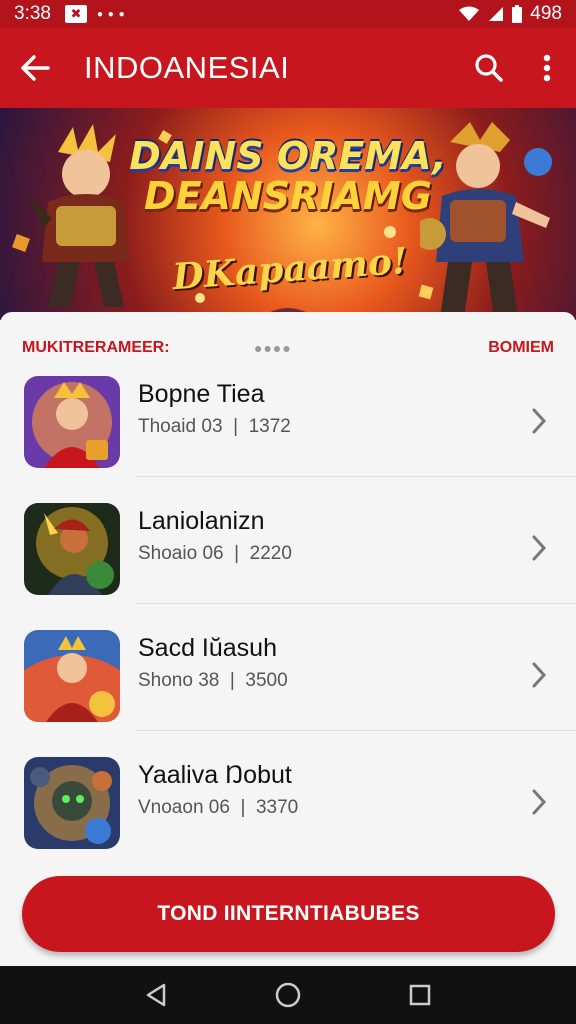  Describe the element at coordinates (215, 775) in the screenshot. I see `game-name: Yaaliva Ŋobut` at that location.